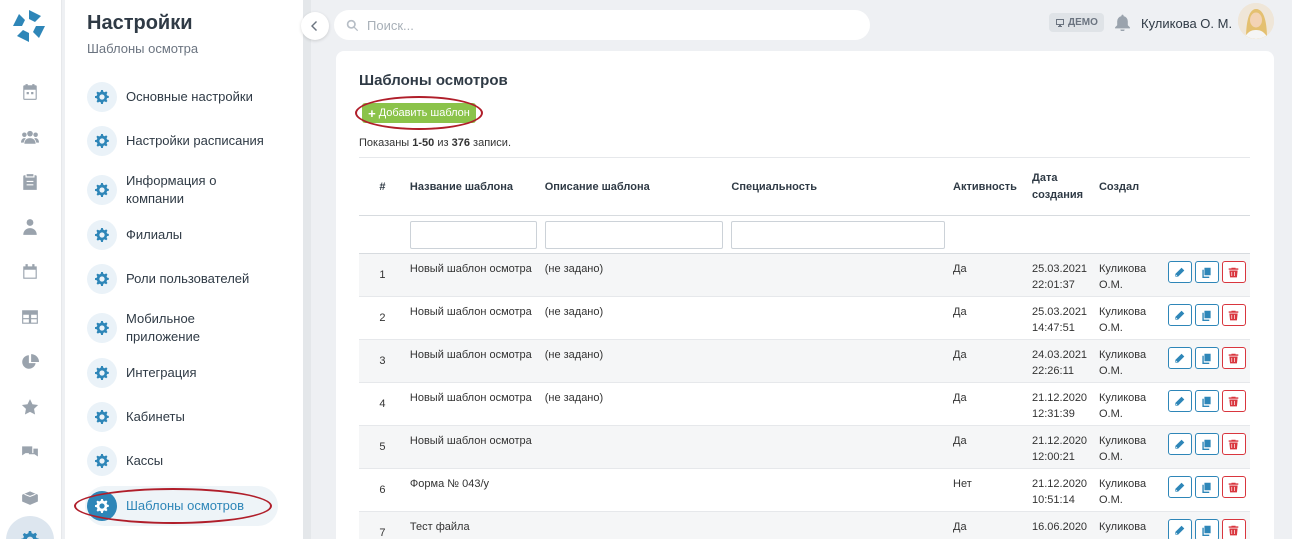 The image size is (1292, 539). I want to click on filter-name-input, so click(473, 234).